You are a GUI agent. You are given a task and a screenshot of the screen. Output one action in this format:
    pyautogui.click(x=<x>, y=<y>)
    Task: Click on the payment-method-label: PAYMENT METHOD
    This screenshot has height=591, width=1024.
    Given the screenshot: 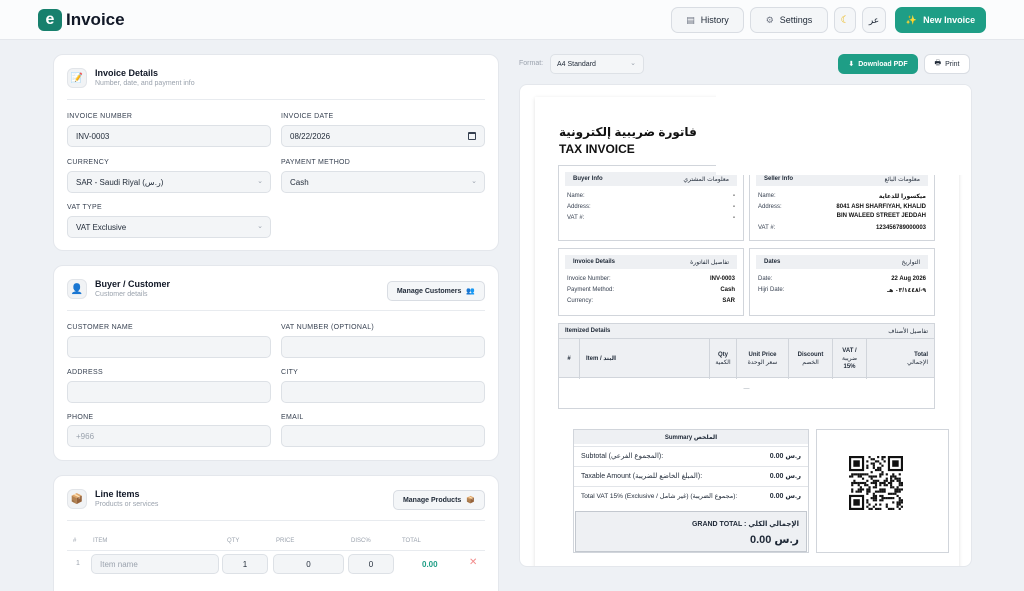 What is the action you would take?
    pyautogui.click(x=316, y=162)
    